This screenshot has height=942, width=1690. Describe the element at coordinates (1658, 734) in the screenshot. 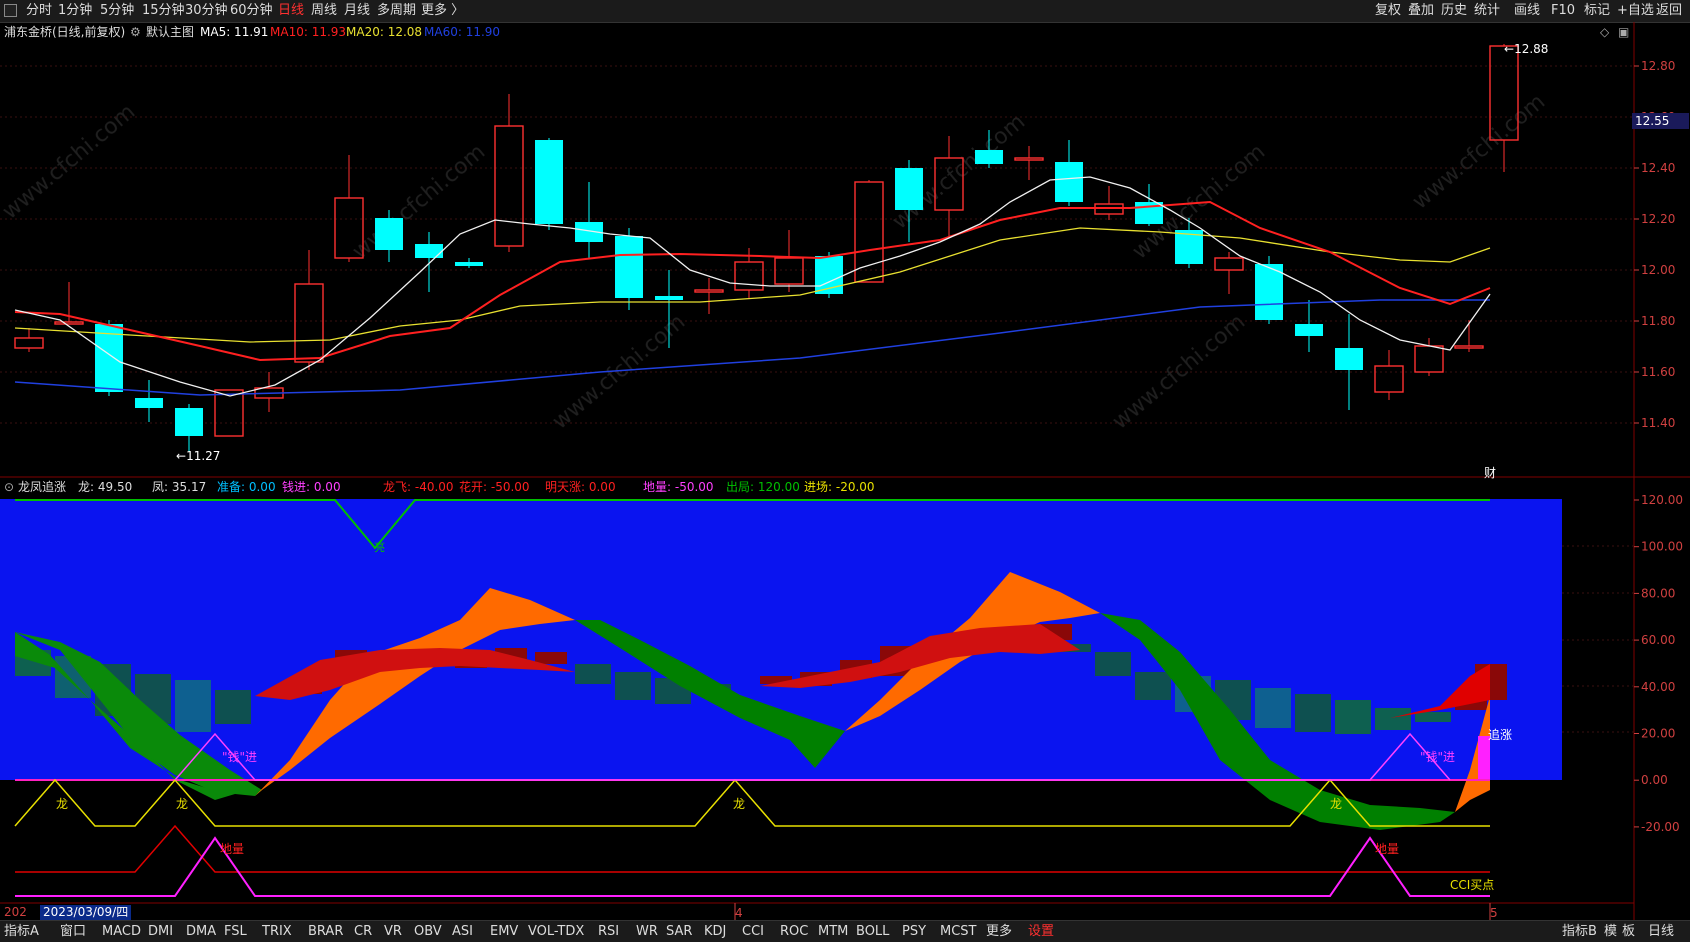

I see `indicator-tick-label: 20.00` at that location.